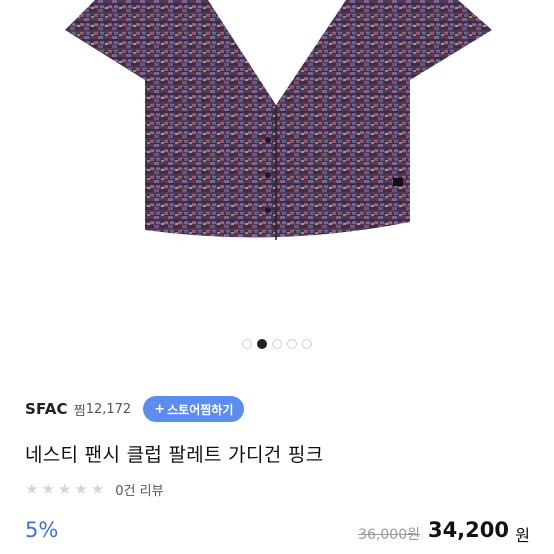 The width and height of the screenshot is (554, 554). Describe the element at coordinates (139, 489) in the screenshot. I see `review-count: 0건 리뷰` at that location.